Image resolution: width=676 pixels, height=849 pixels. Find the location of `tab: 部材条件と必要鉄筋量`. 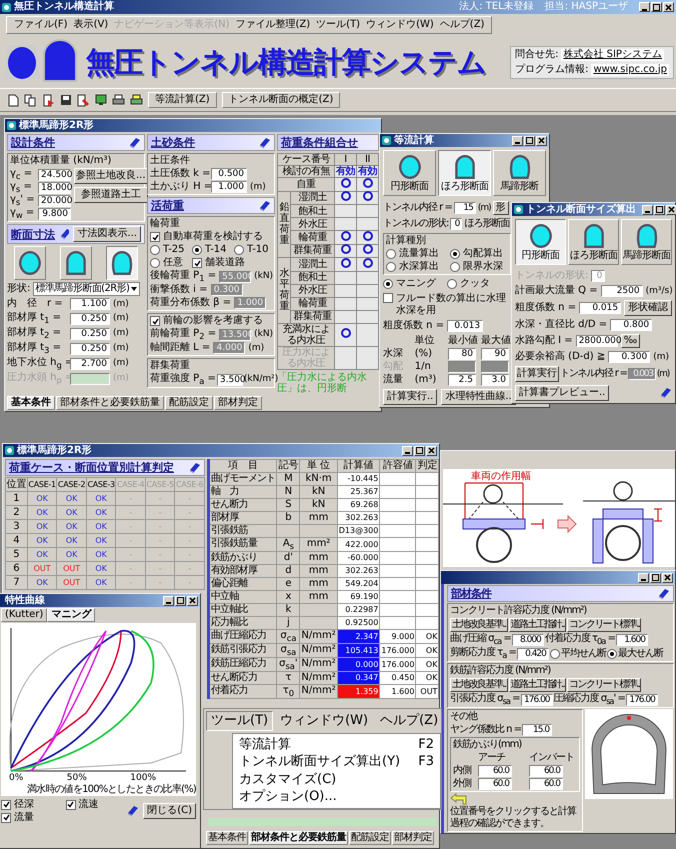

tab: 部材条件と必要鉄筋量 is located at coordinates (298, 838).